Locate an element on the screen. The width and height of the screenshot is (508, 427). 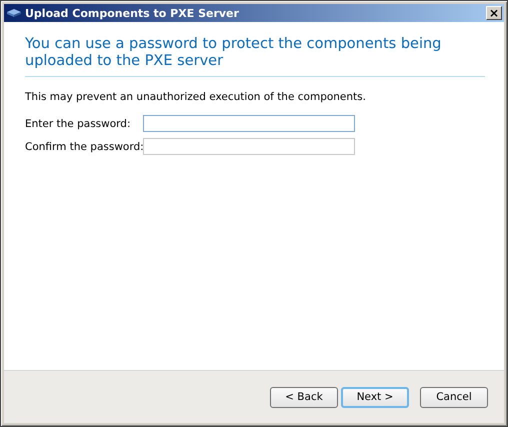
dialog-button: < Back is located at coordinates (304, 397).